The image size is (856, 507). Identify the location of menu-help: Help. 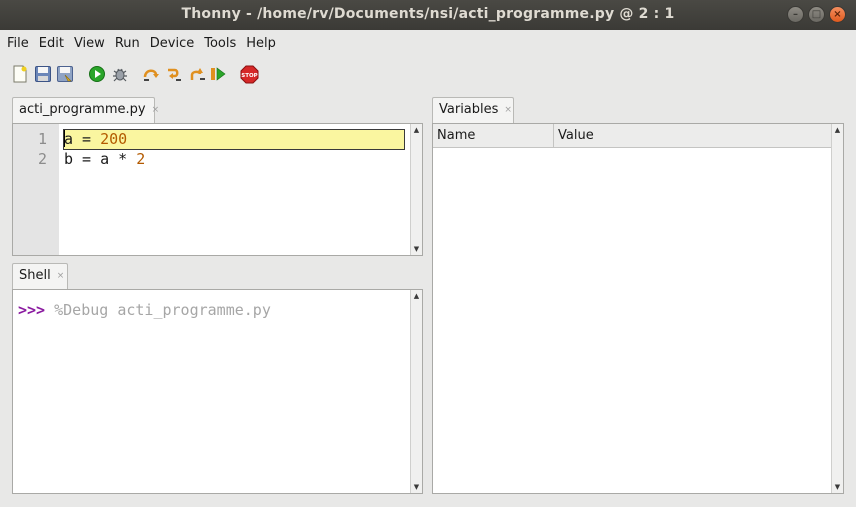
(261, 43).